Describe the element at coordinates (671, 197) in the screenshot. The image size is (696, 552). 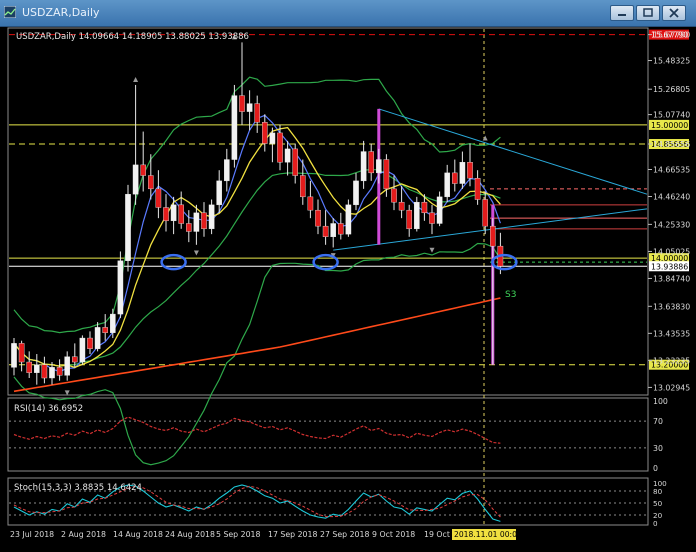
I see `price-tick-label: 14.46240` at that location.